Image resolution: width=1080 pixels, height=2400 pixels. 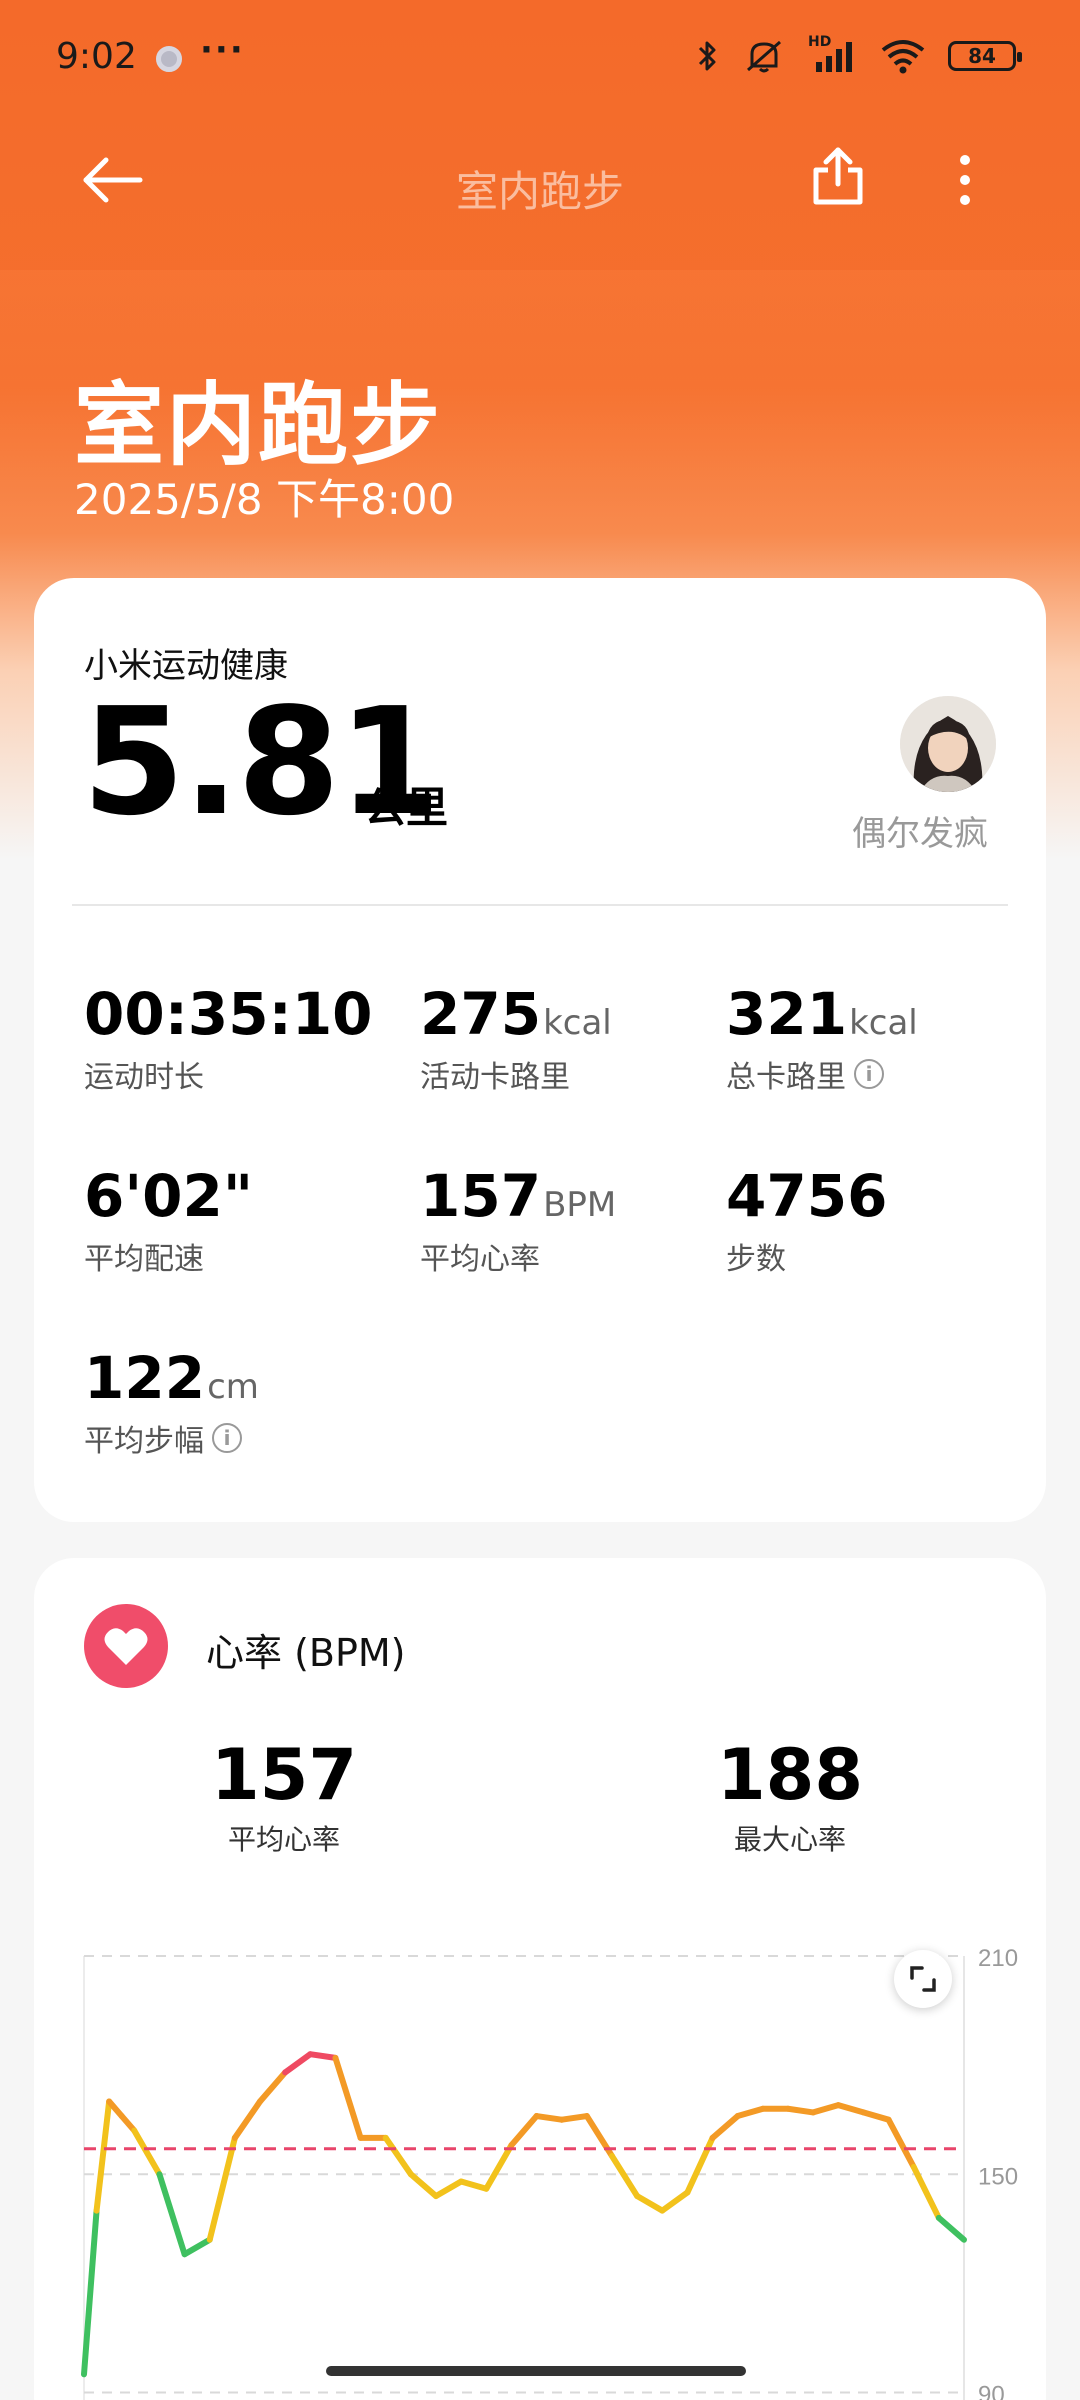 I want to click on status-icons: HD 84, so click(x=859, y=54).